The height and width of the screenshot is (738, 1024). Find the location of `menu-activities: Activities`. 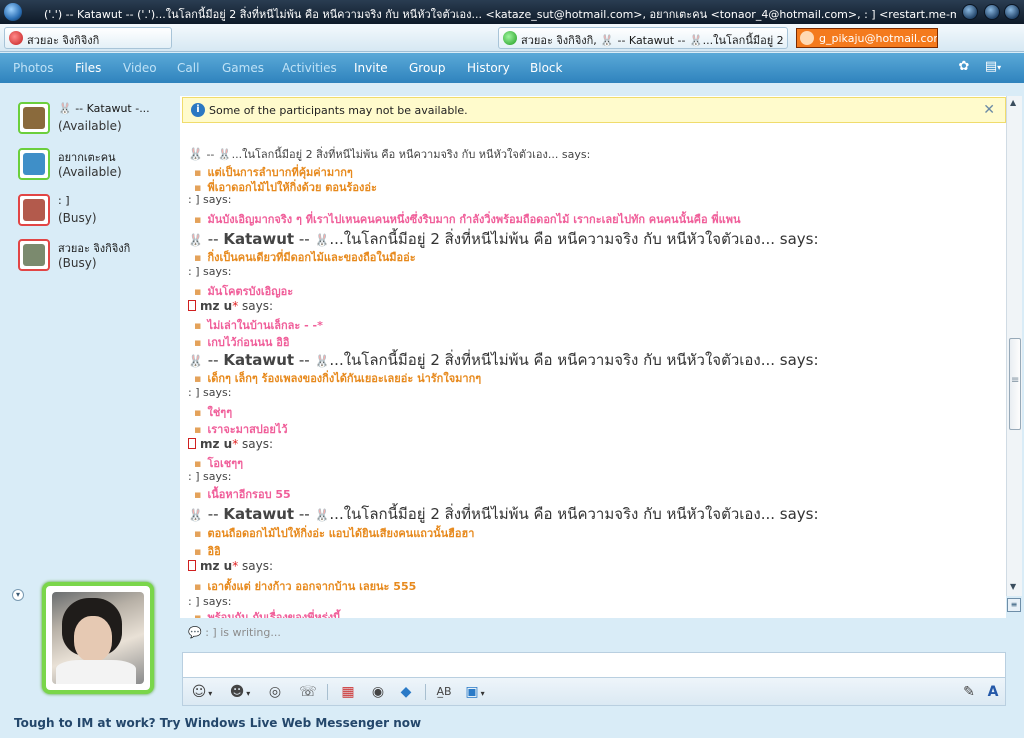

menu-activities: Activities is located at coordinates (309, 68).